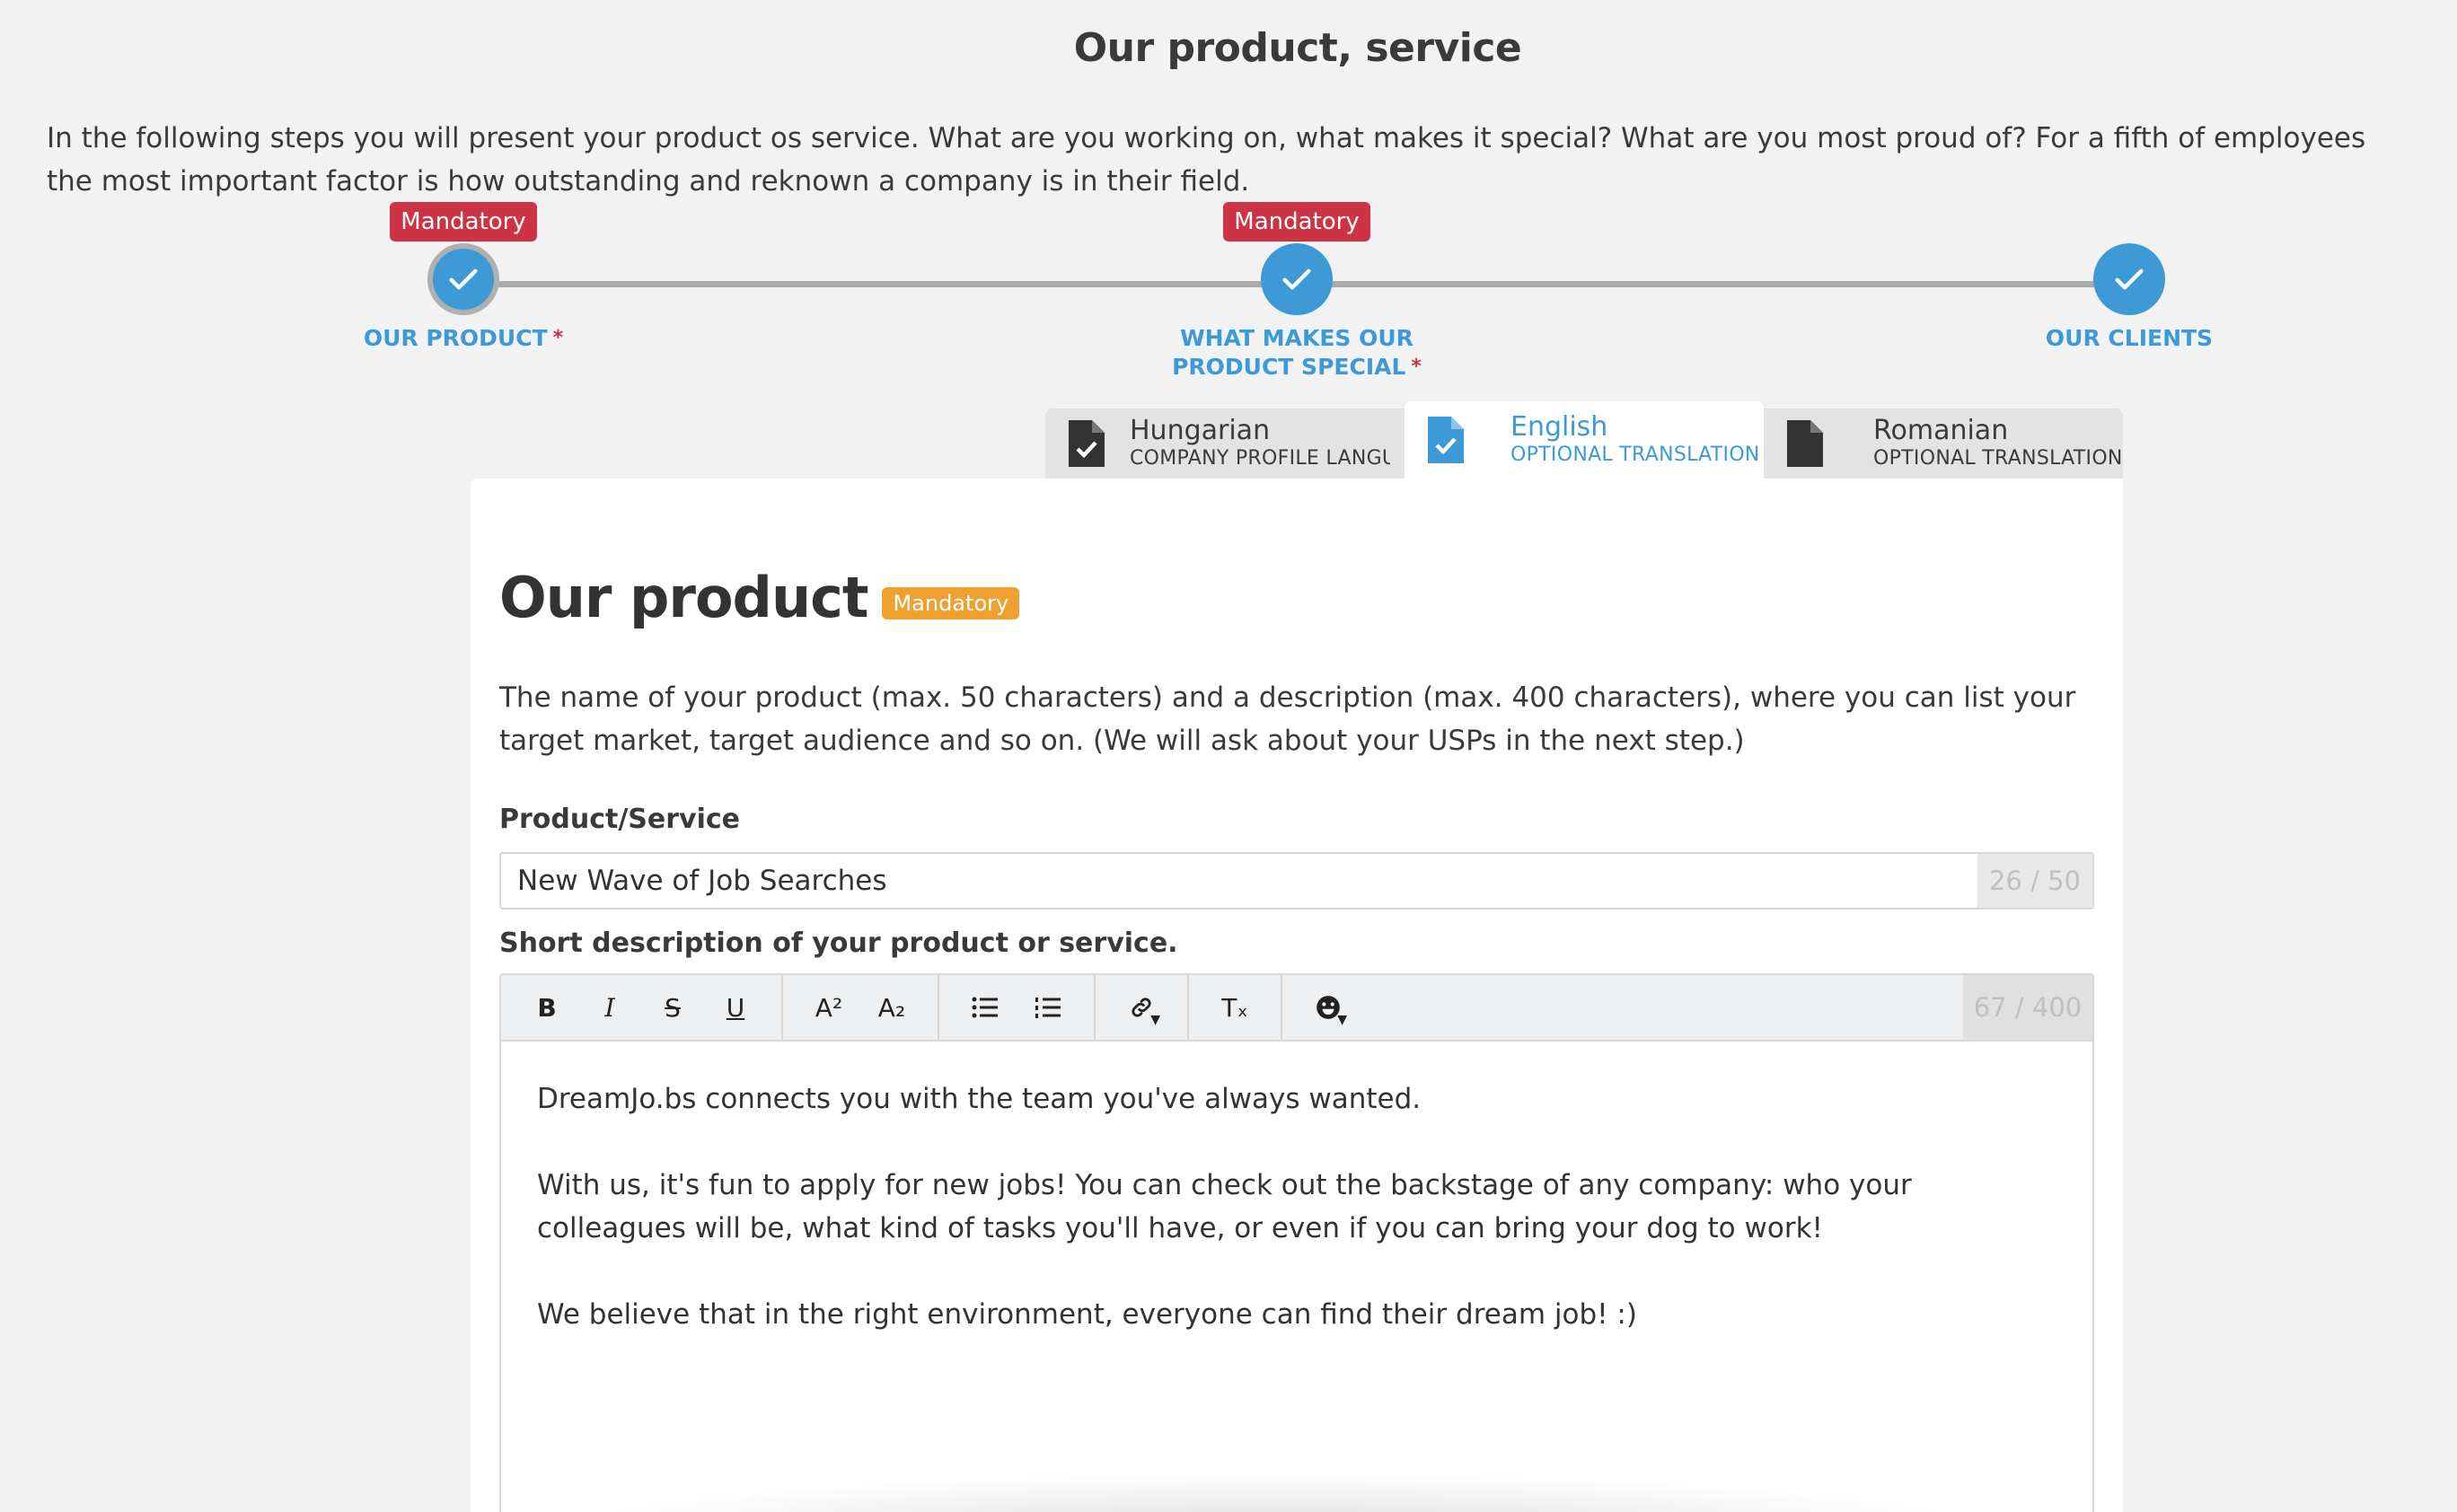 The height and width of the screenshot is (1512, 2457). I want to click on product-field-label: Product/Service, so click(620, 819).